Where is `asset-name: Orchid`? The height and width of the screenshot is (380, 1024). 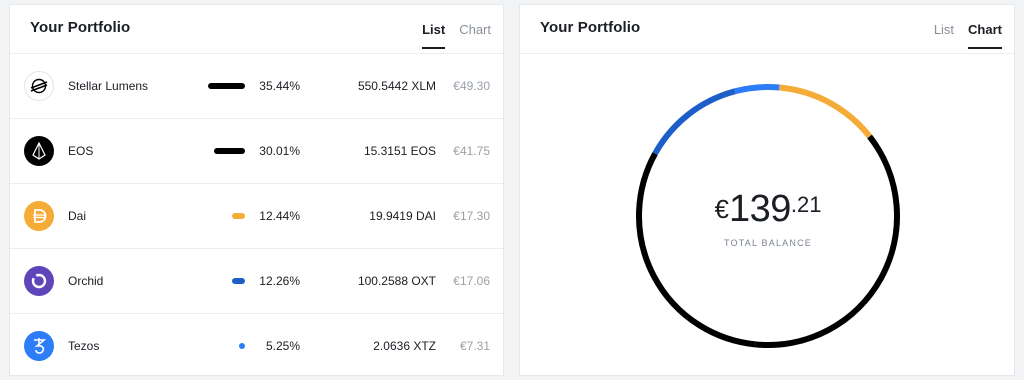
asset-name: Orchid is located at coordinates (86, 281).